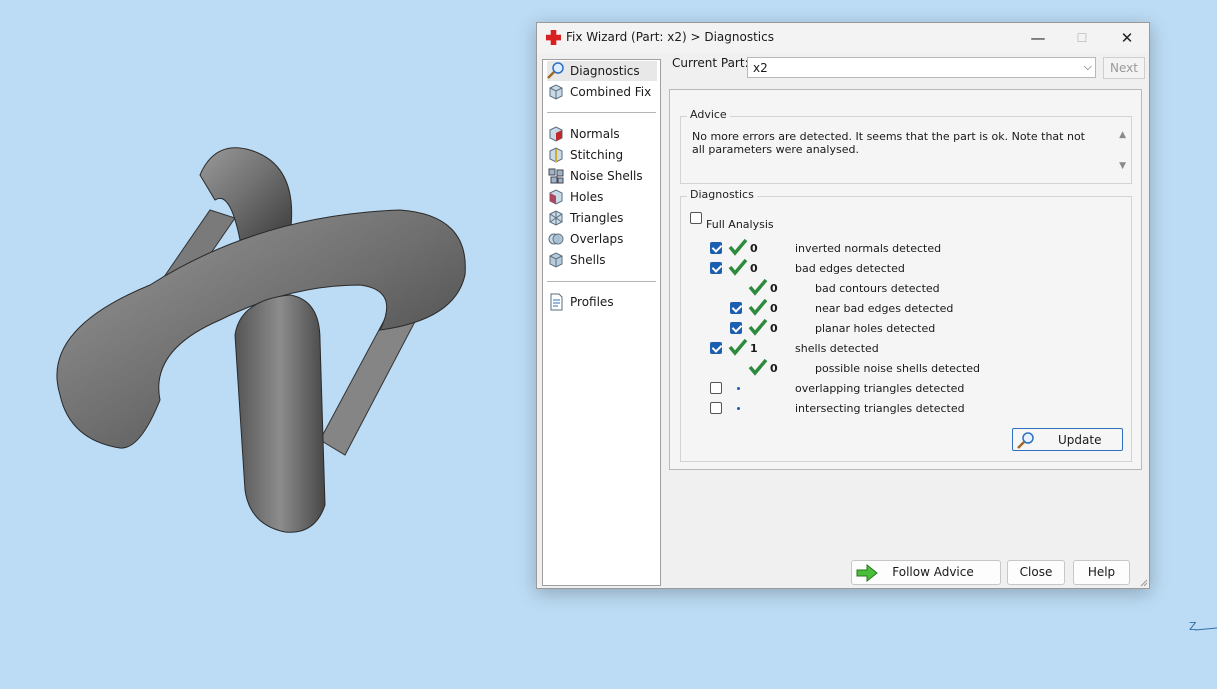  I want to click on nav-label-profiles: Profiles, so click(592, 302).